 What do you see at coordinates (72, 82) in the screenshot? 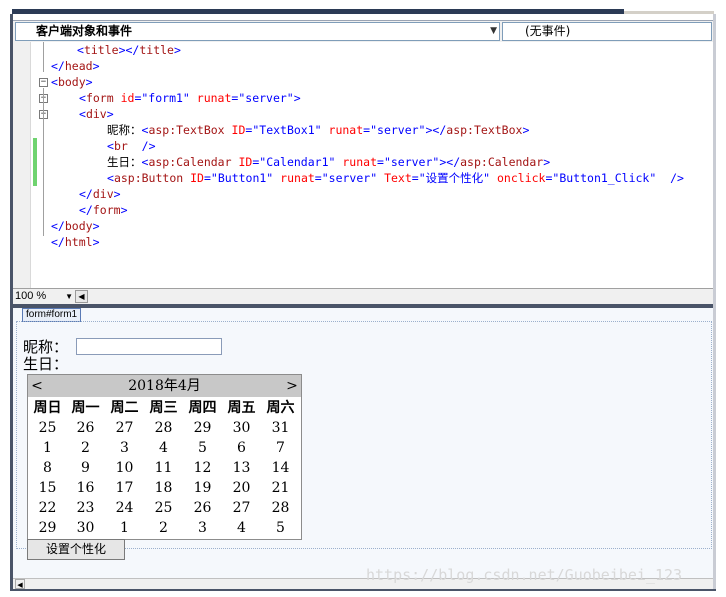
I see `code-line: <body>` at bounding box center [72, 82].